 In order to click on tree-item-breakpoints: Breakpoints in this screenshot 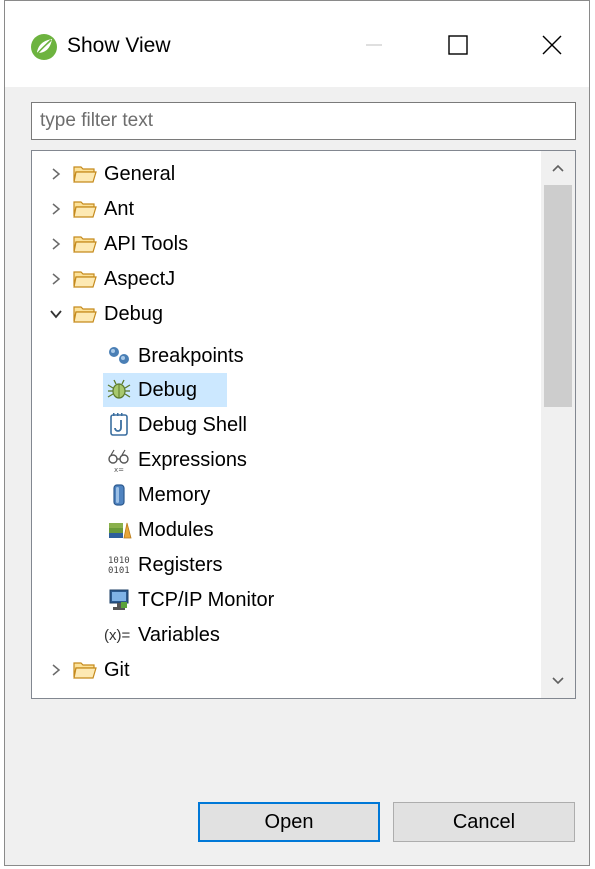, I will do `click(175, 356)`.